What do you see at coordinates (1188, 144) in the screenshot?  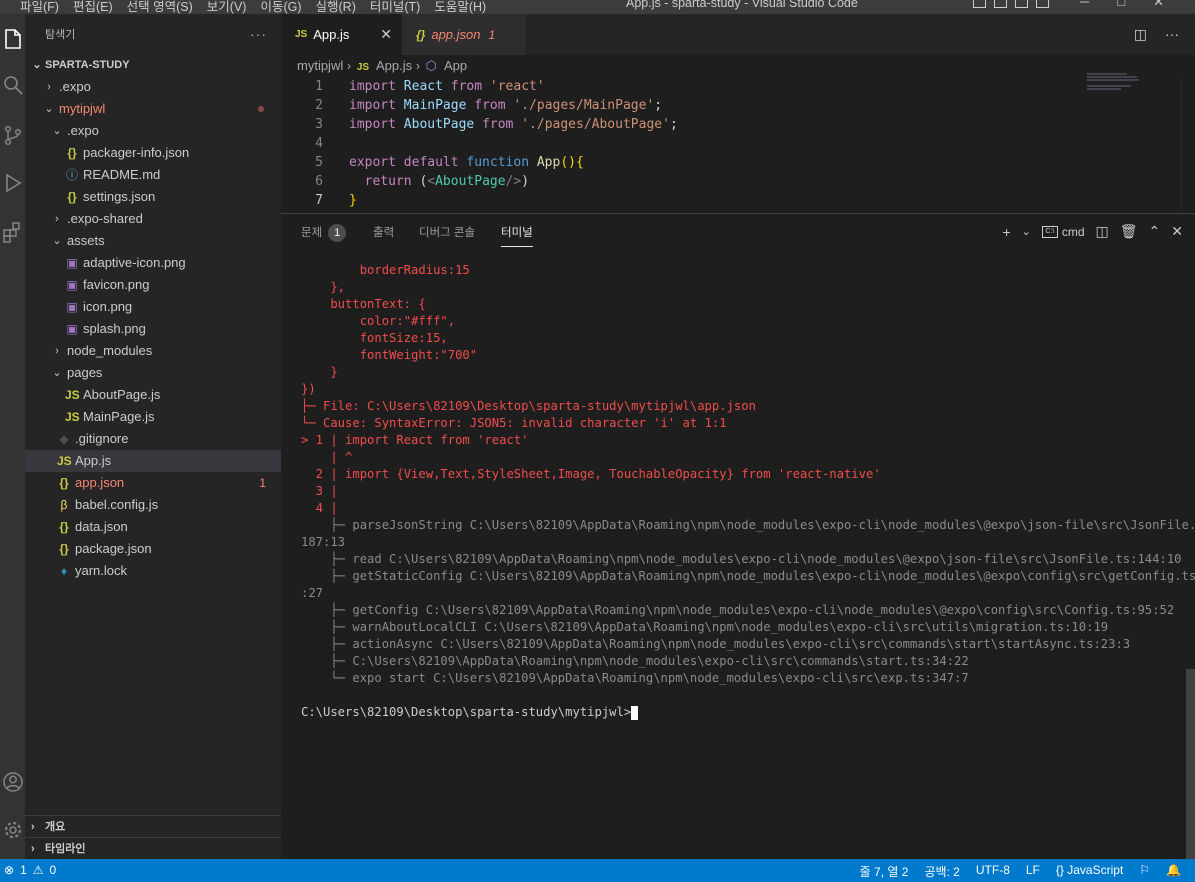 I see `editor-scrollbar` at bounding box center [1188, 144].